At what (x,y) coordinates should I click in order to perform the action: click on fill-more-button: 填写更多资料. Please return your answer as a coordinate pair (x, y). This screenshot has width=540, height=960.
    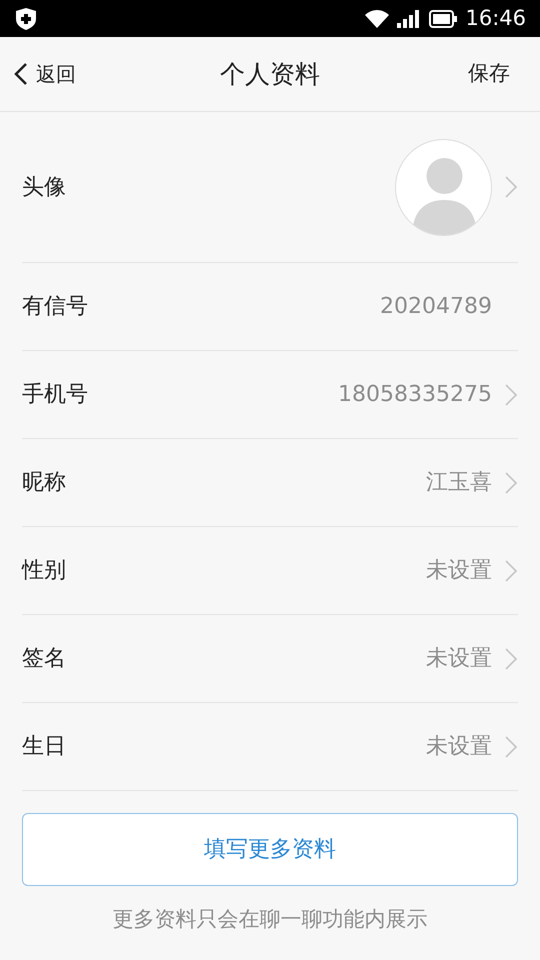
    Looking at the image, I should click on (270, 849).